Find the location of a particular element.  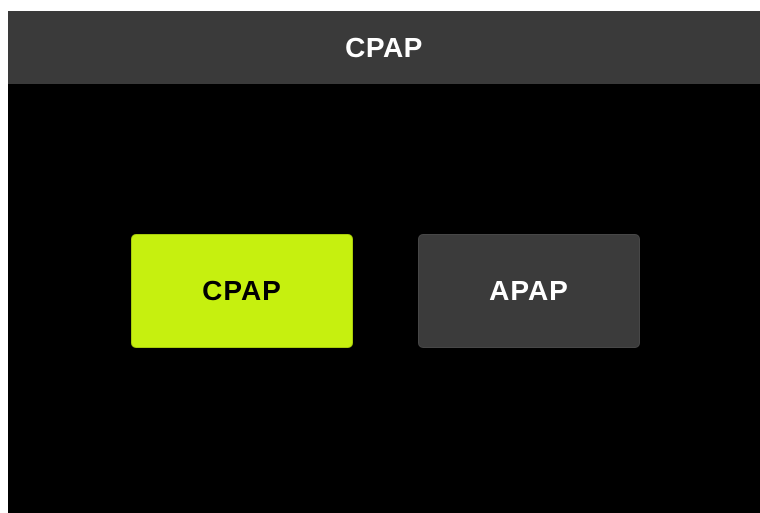

apap-mode-button: APAP is located at coordinates (529, 291).